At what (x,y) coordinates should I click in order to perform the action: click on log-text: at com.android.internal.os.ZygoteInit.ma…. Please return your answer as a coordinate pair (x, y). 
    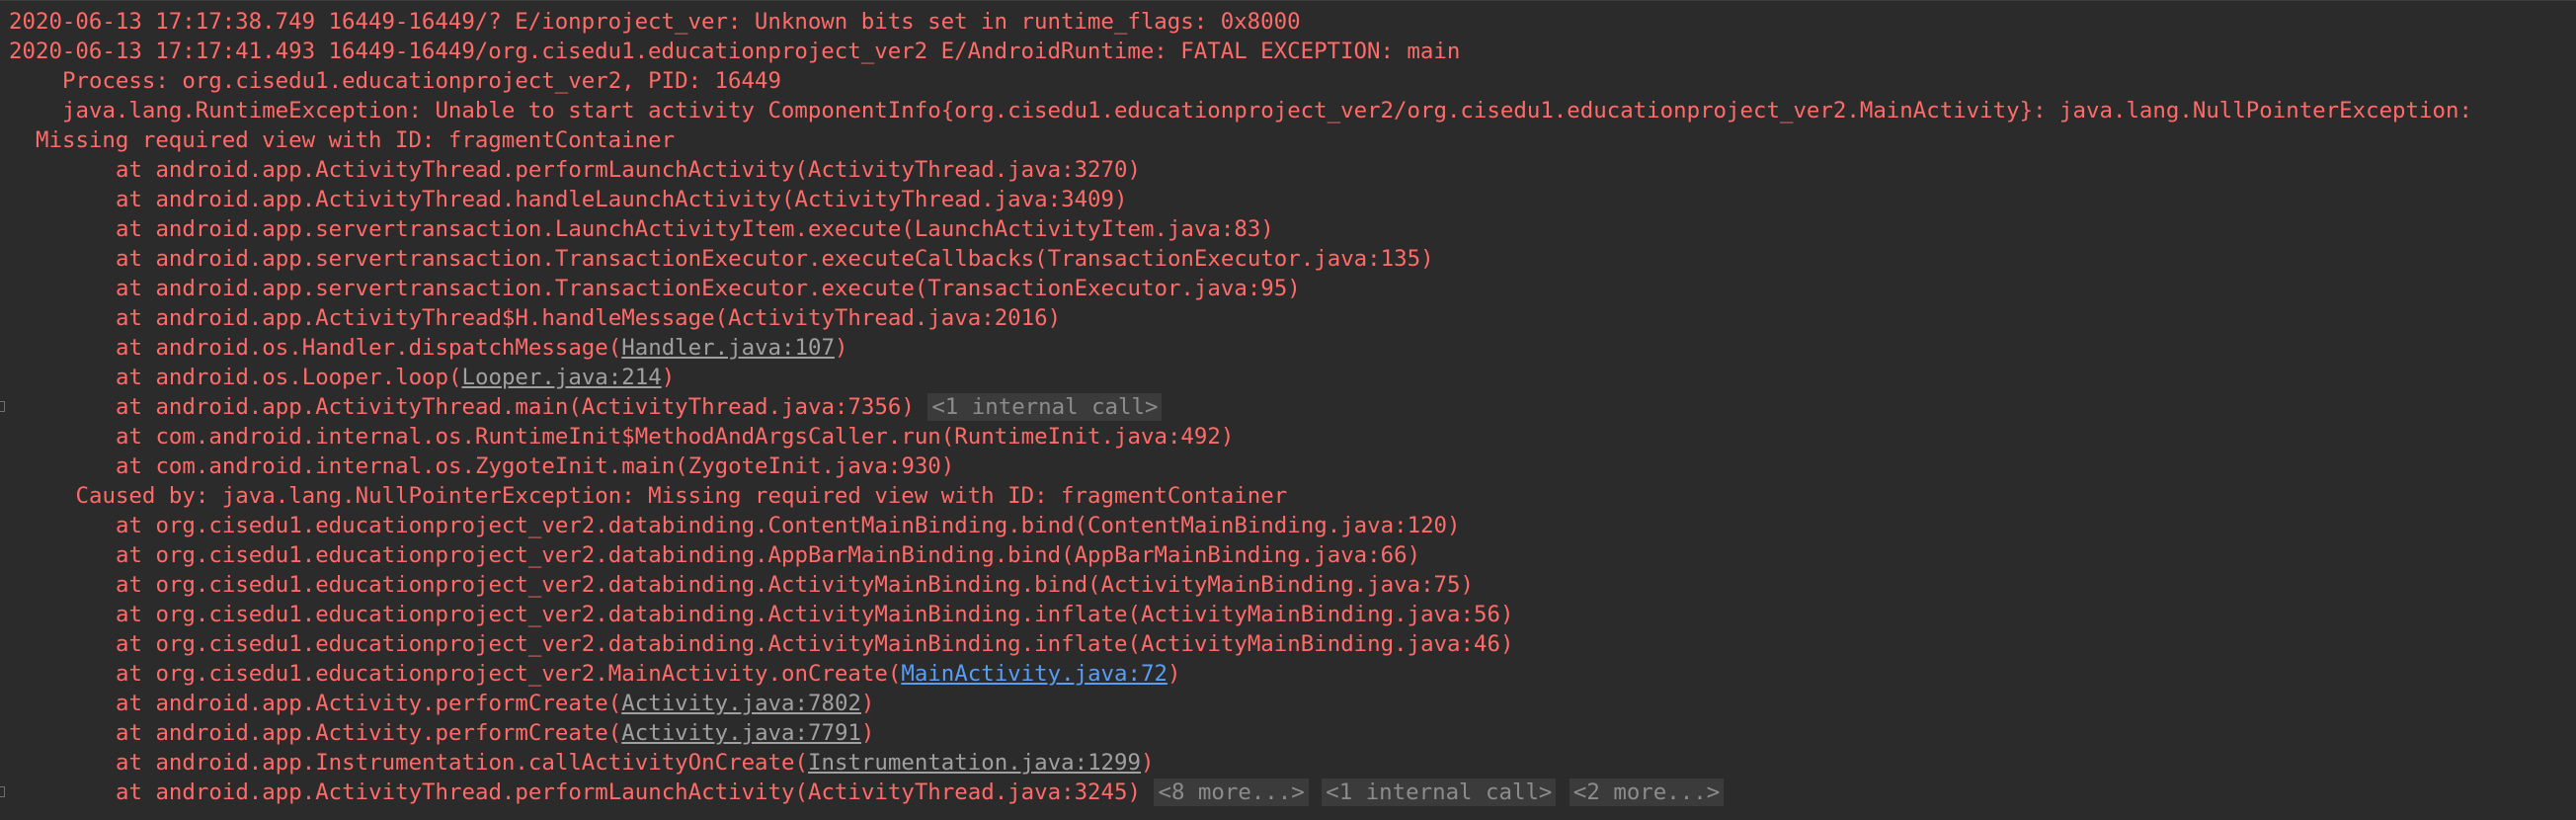
    Looking at the image, I should click on (535, 466).